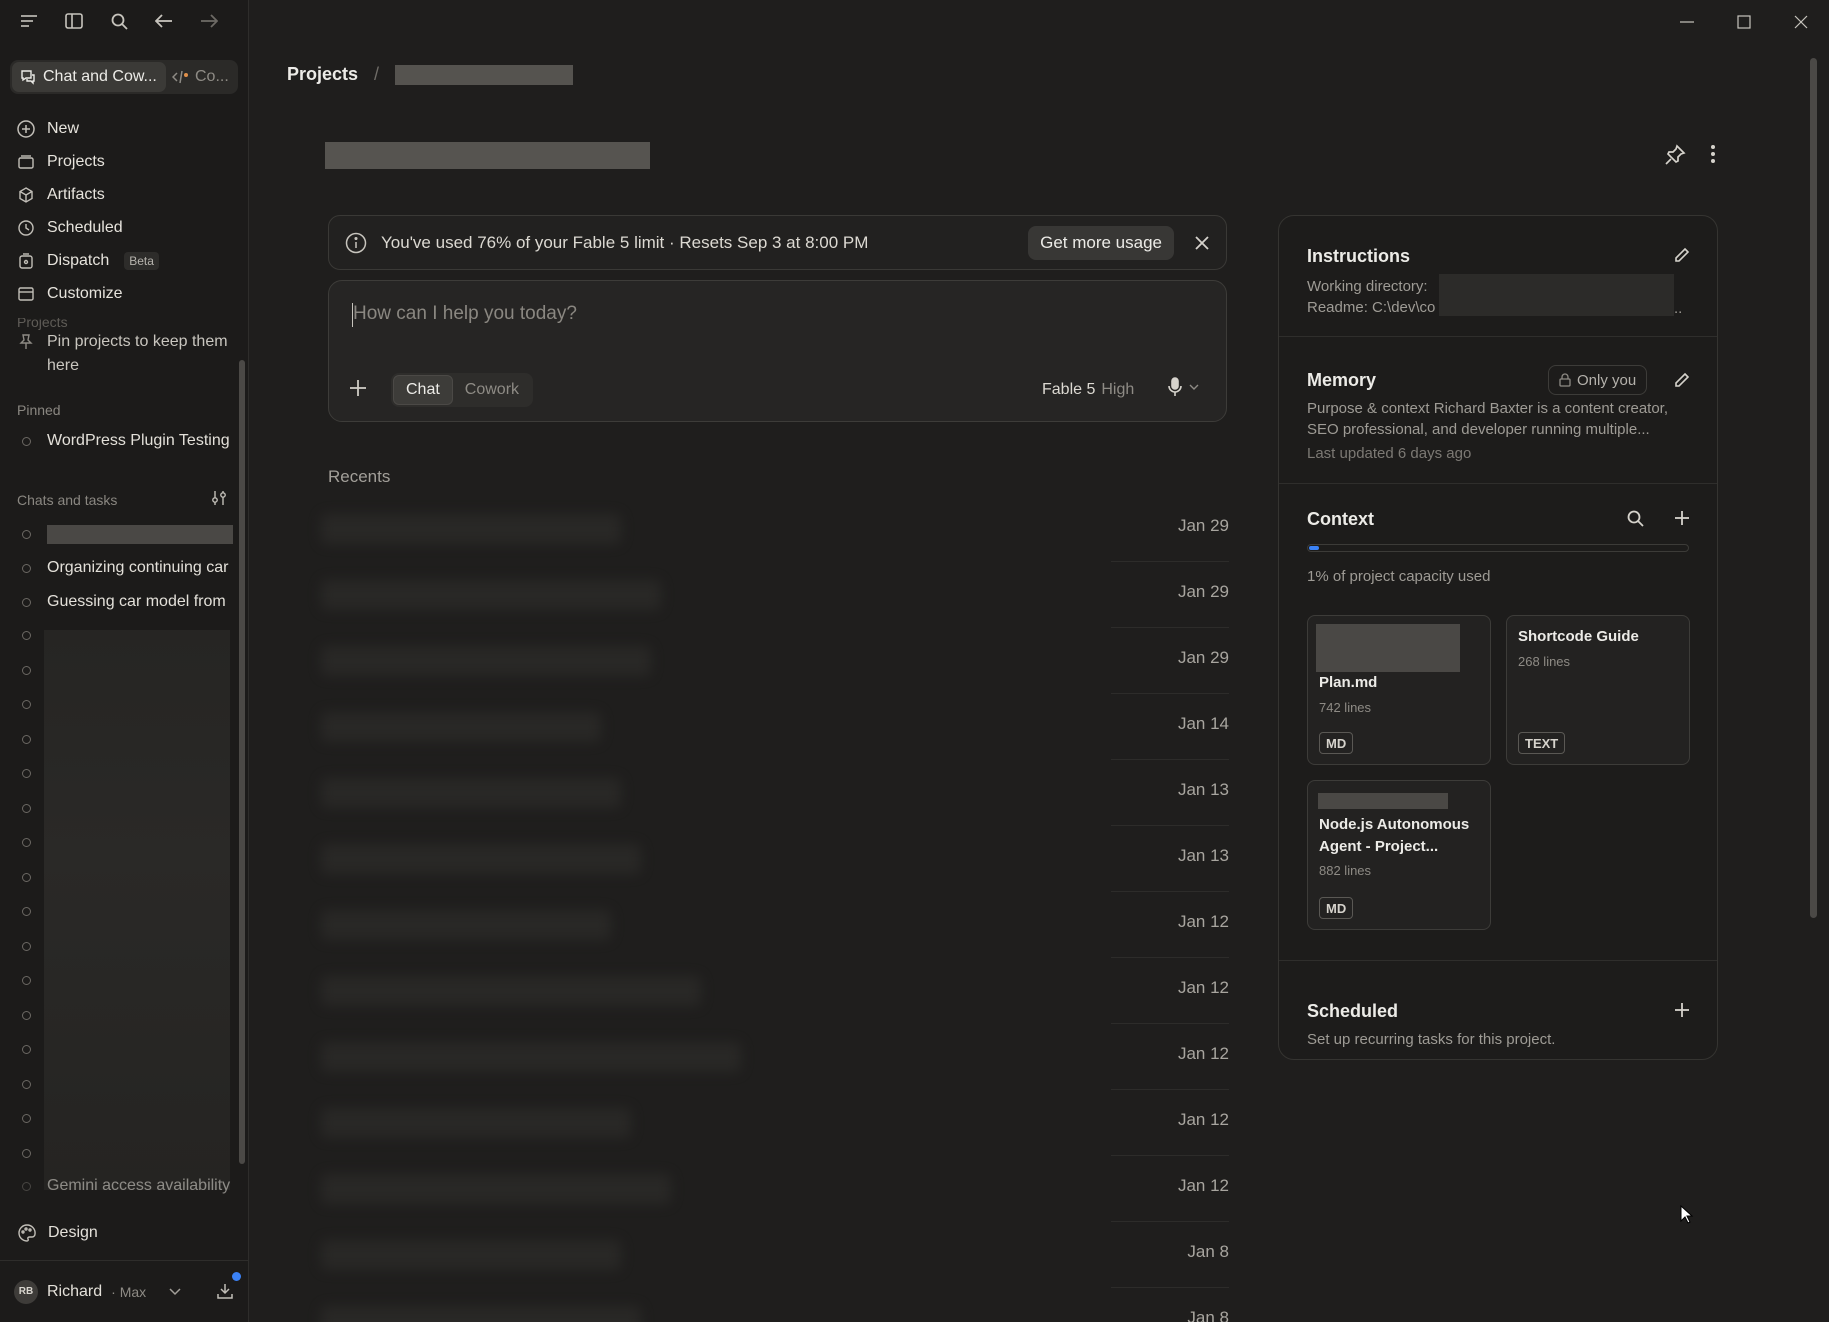 This screenshot has width=1829, height=1322. What do you see at coordinates (164, 21) in the screenshot?
I see `back-arrow-icon` at bounding box center [164, 21].